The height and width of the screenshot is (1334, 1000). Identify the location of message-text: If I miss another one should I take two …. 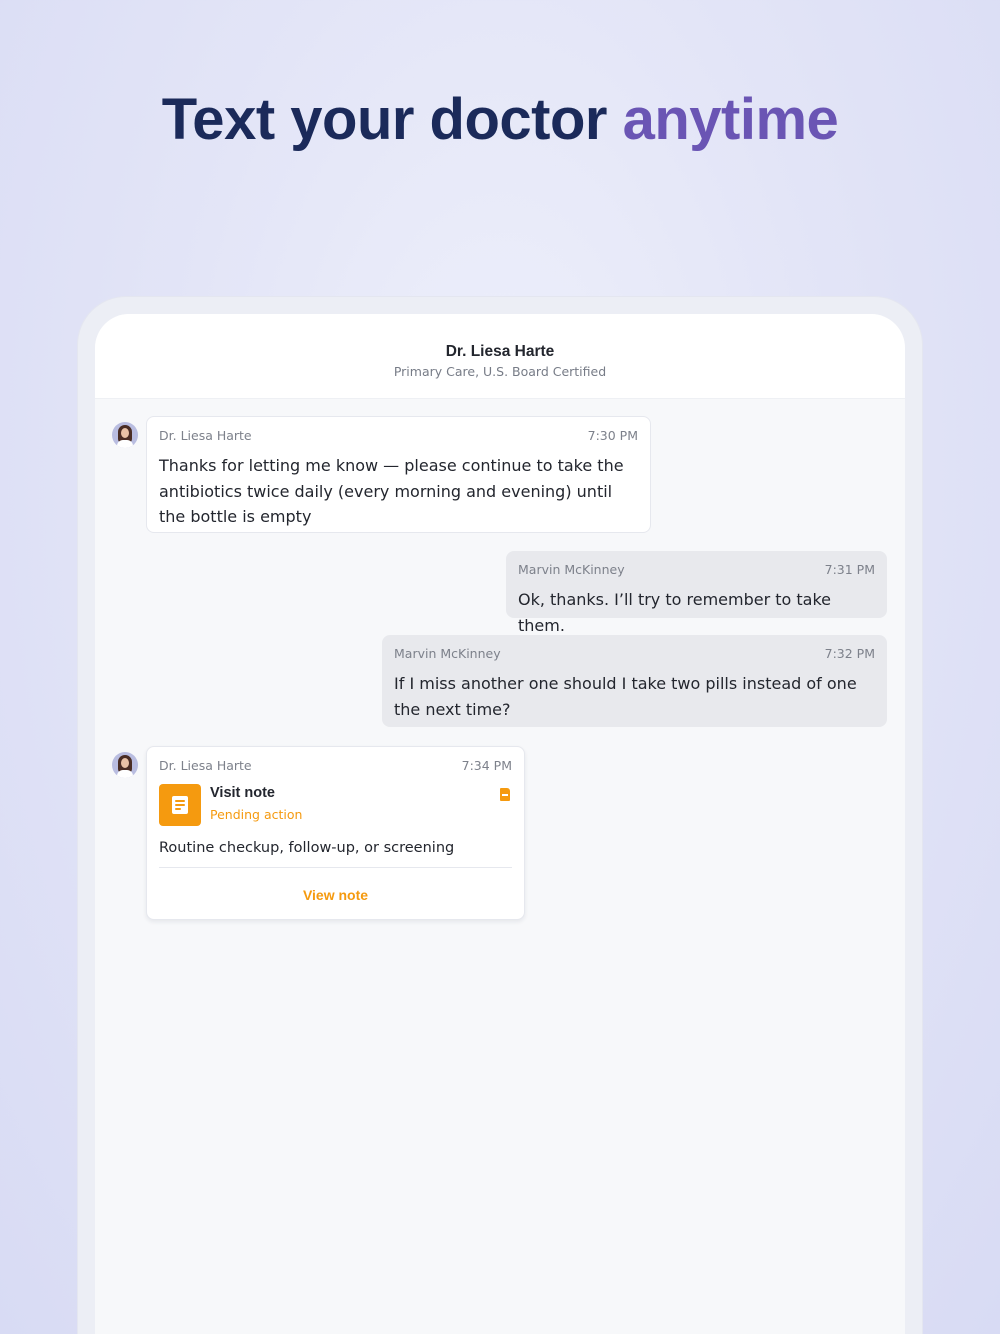
(625, 696).